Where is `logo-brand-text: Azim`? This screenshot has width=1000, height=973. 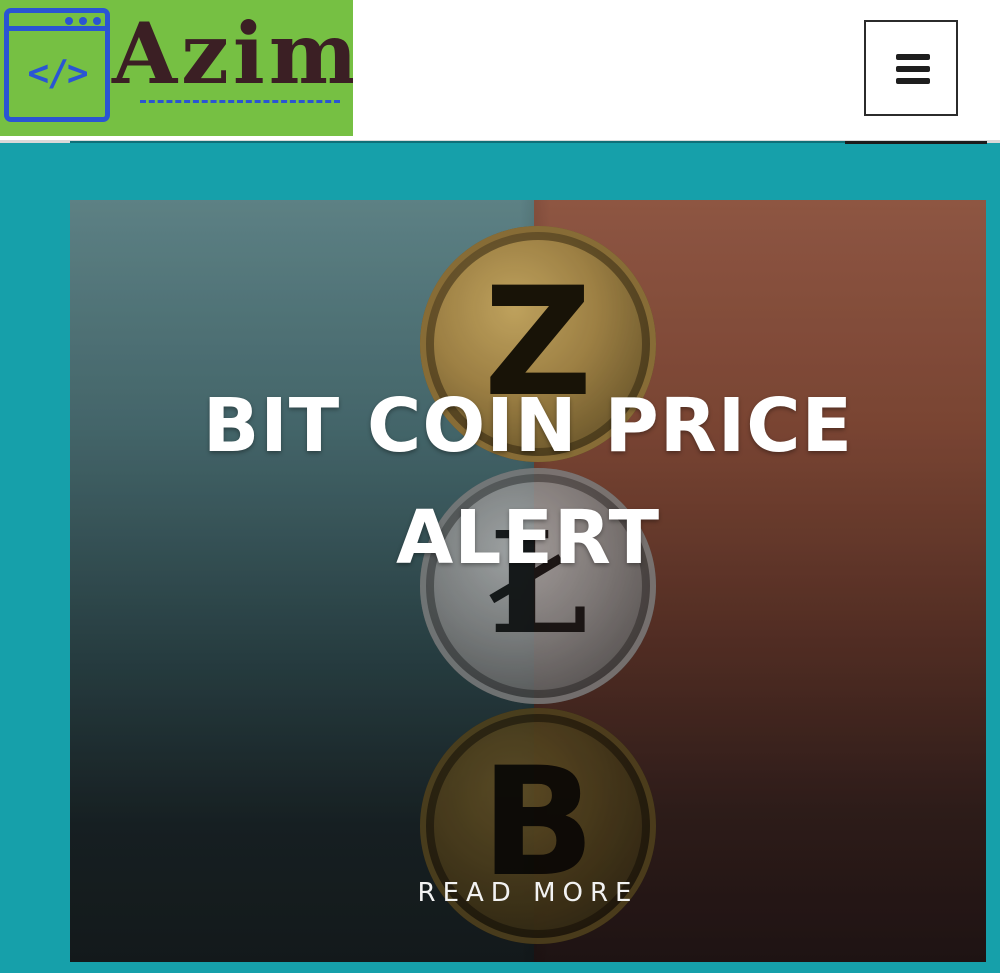
logo-brand-text: Azim is located at coordinates (232, 53).